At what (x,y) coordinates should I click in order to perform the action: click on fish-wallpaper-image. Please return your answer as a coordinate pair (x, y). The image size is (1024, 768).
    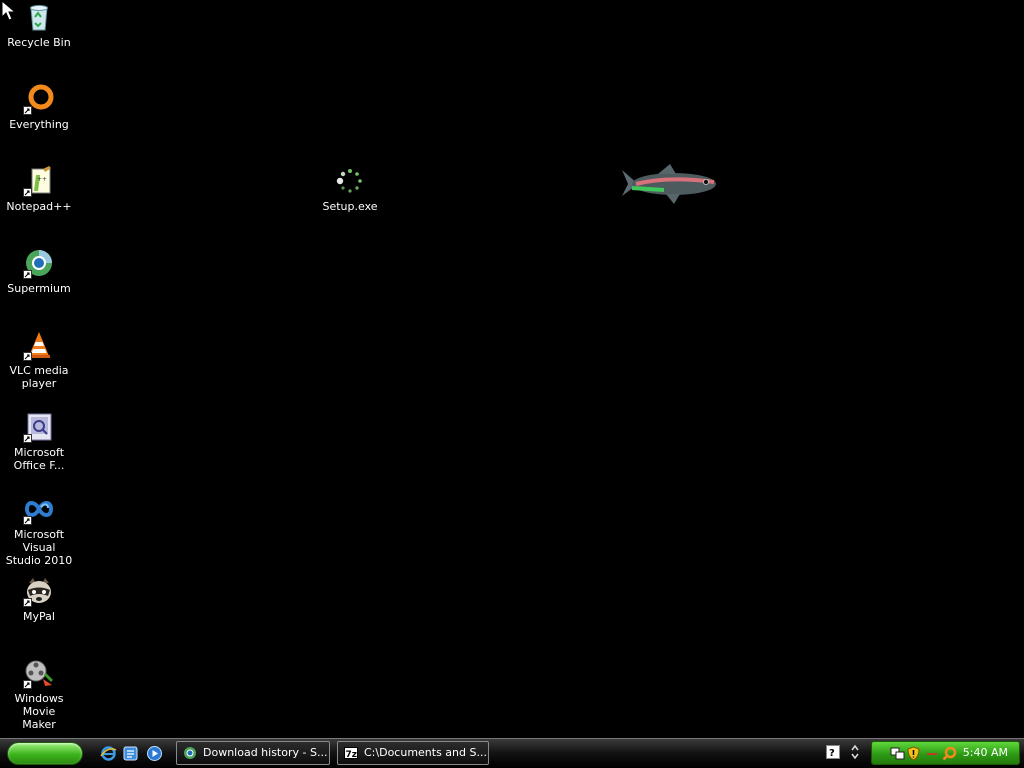
    Looking at the image, I should click on (669, 184).